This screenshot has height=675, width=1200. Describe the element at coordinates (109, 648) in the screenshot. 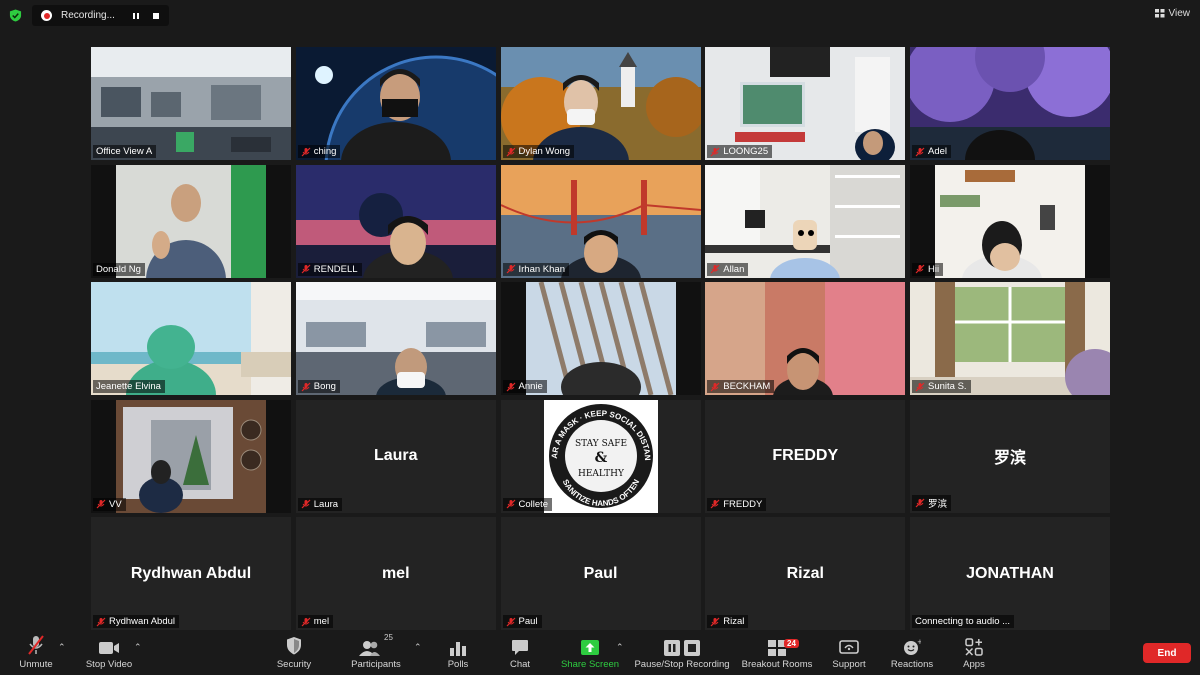

I see `video-camera-icon` at that location.